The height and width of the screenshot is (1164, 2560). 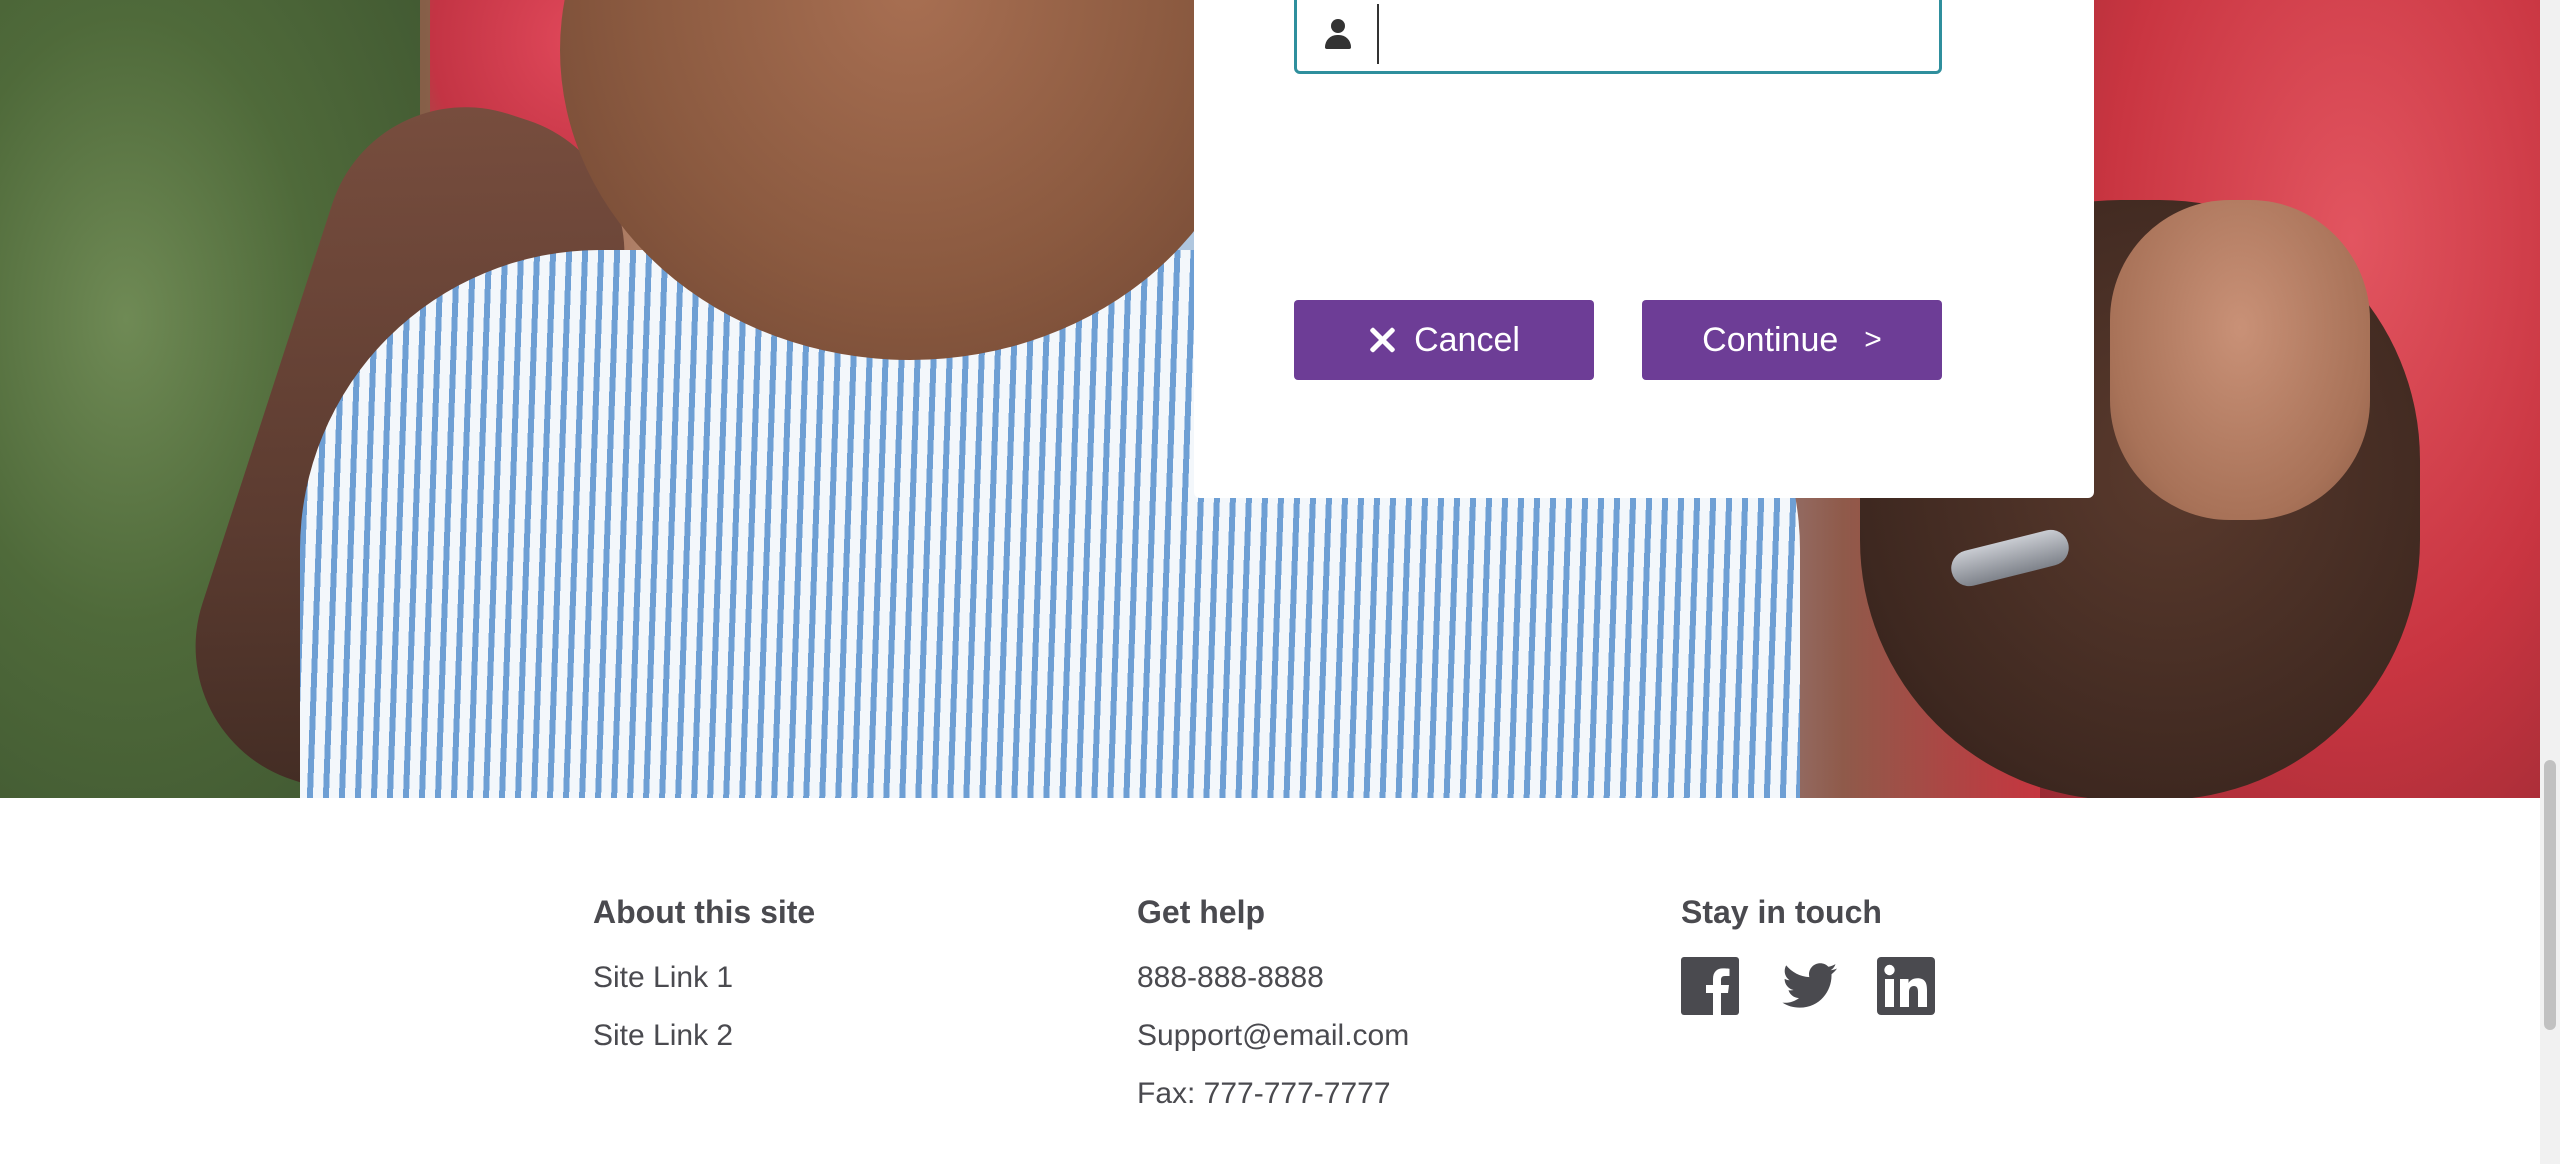 I want to click on cancel-label: Cancel, so click(x=1467, y=339).